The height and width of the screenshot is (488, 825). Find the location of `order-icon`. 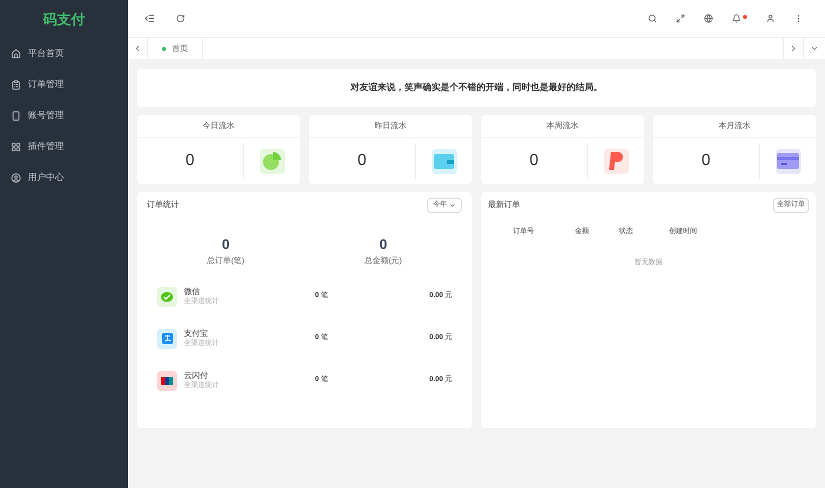

order-icon is located at coordinates (16, 85).